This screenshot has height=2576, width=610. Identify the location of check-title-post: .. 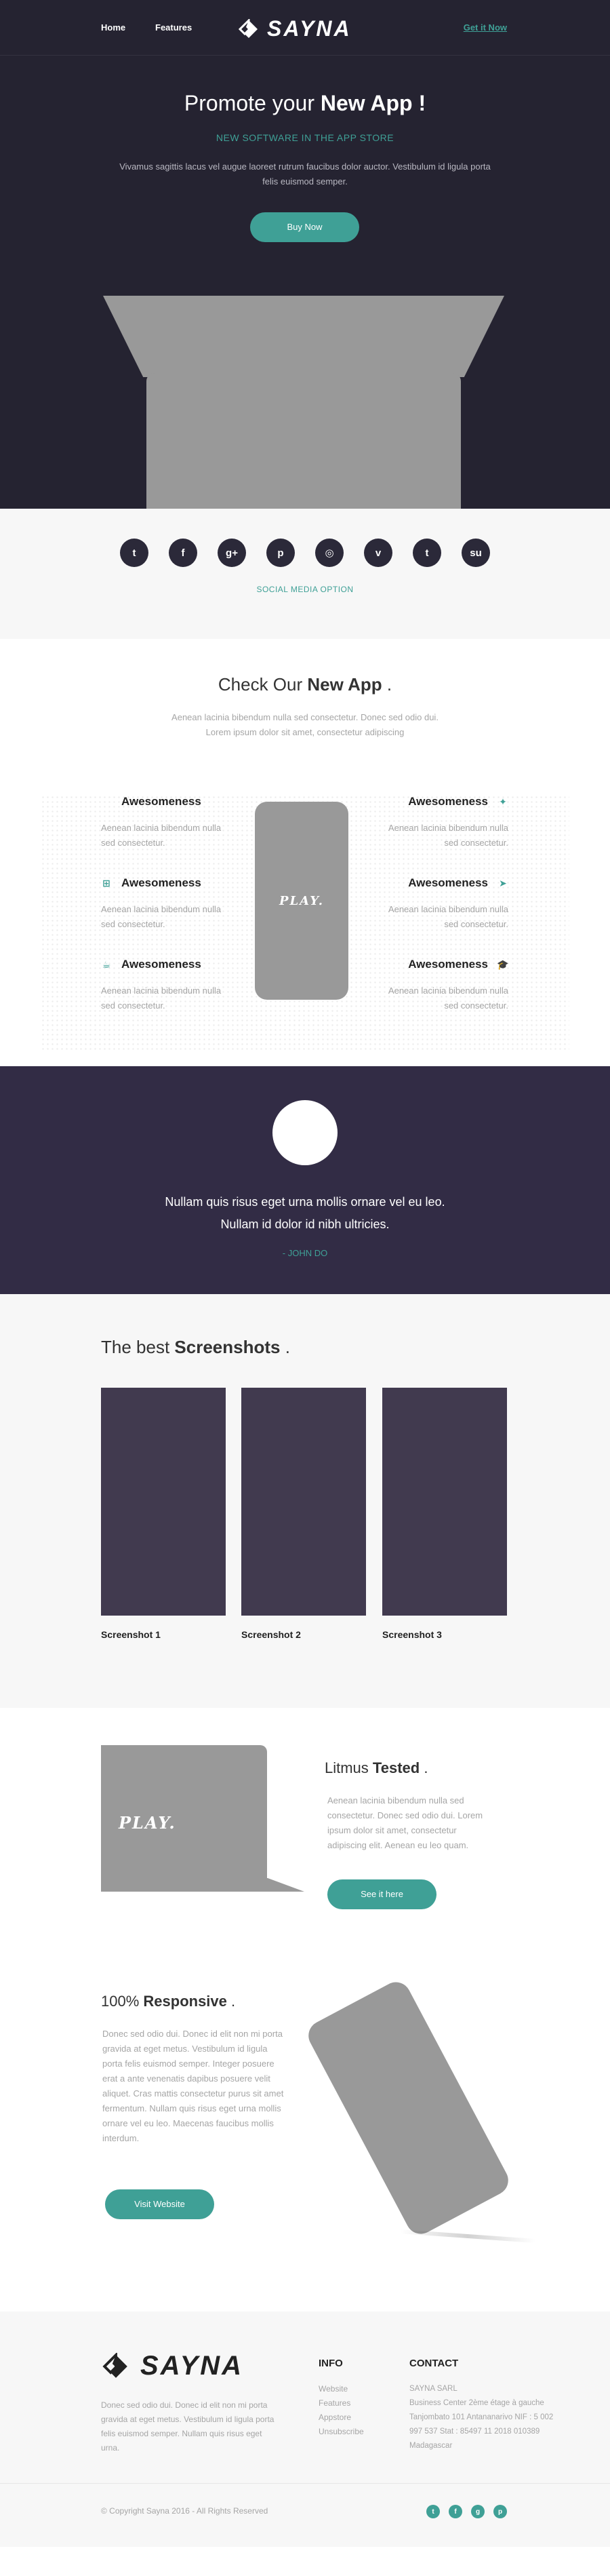
(387, 684).